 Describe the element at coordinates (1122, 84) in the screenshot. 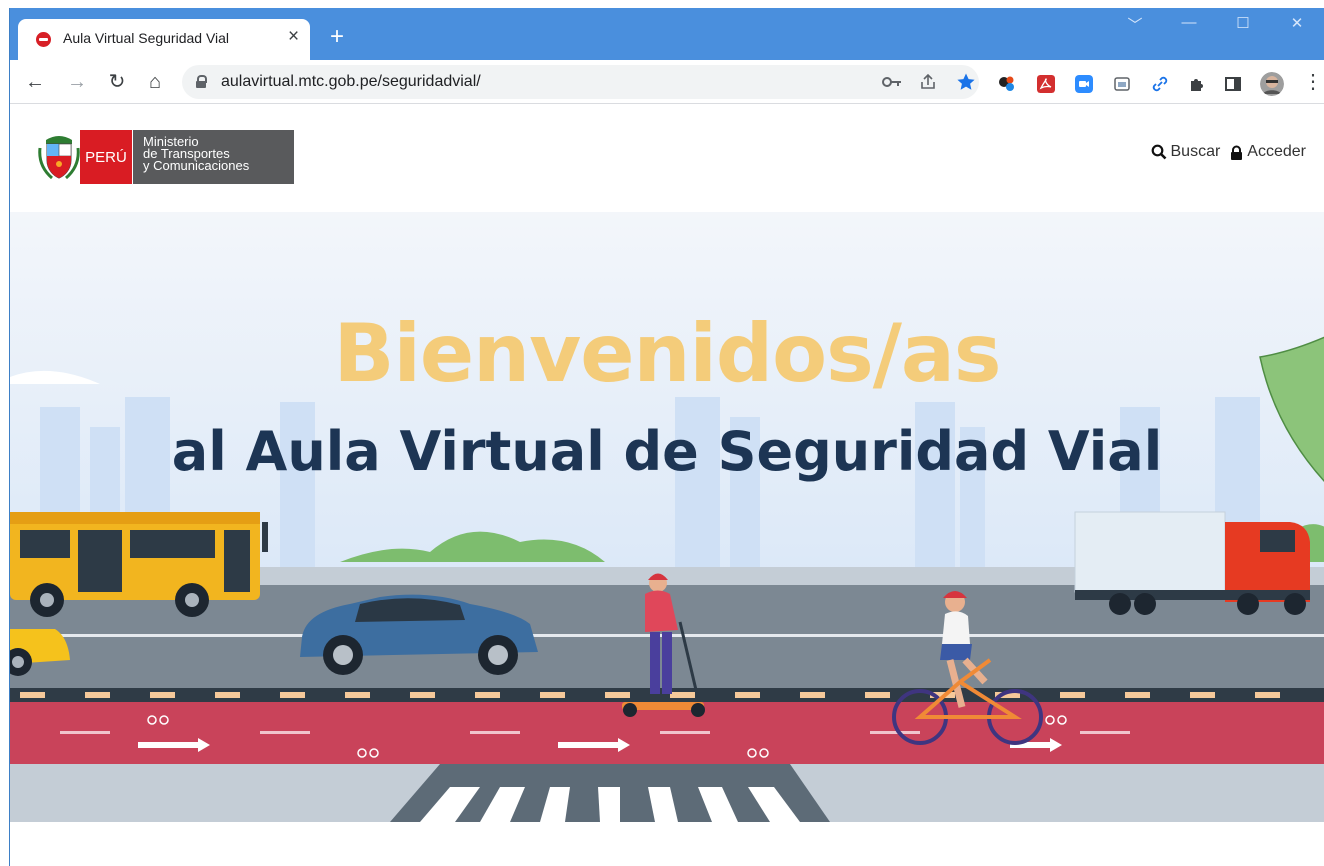

I see `reader-extension-icon` at that location.